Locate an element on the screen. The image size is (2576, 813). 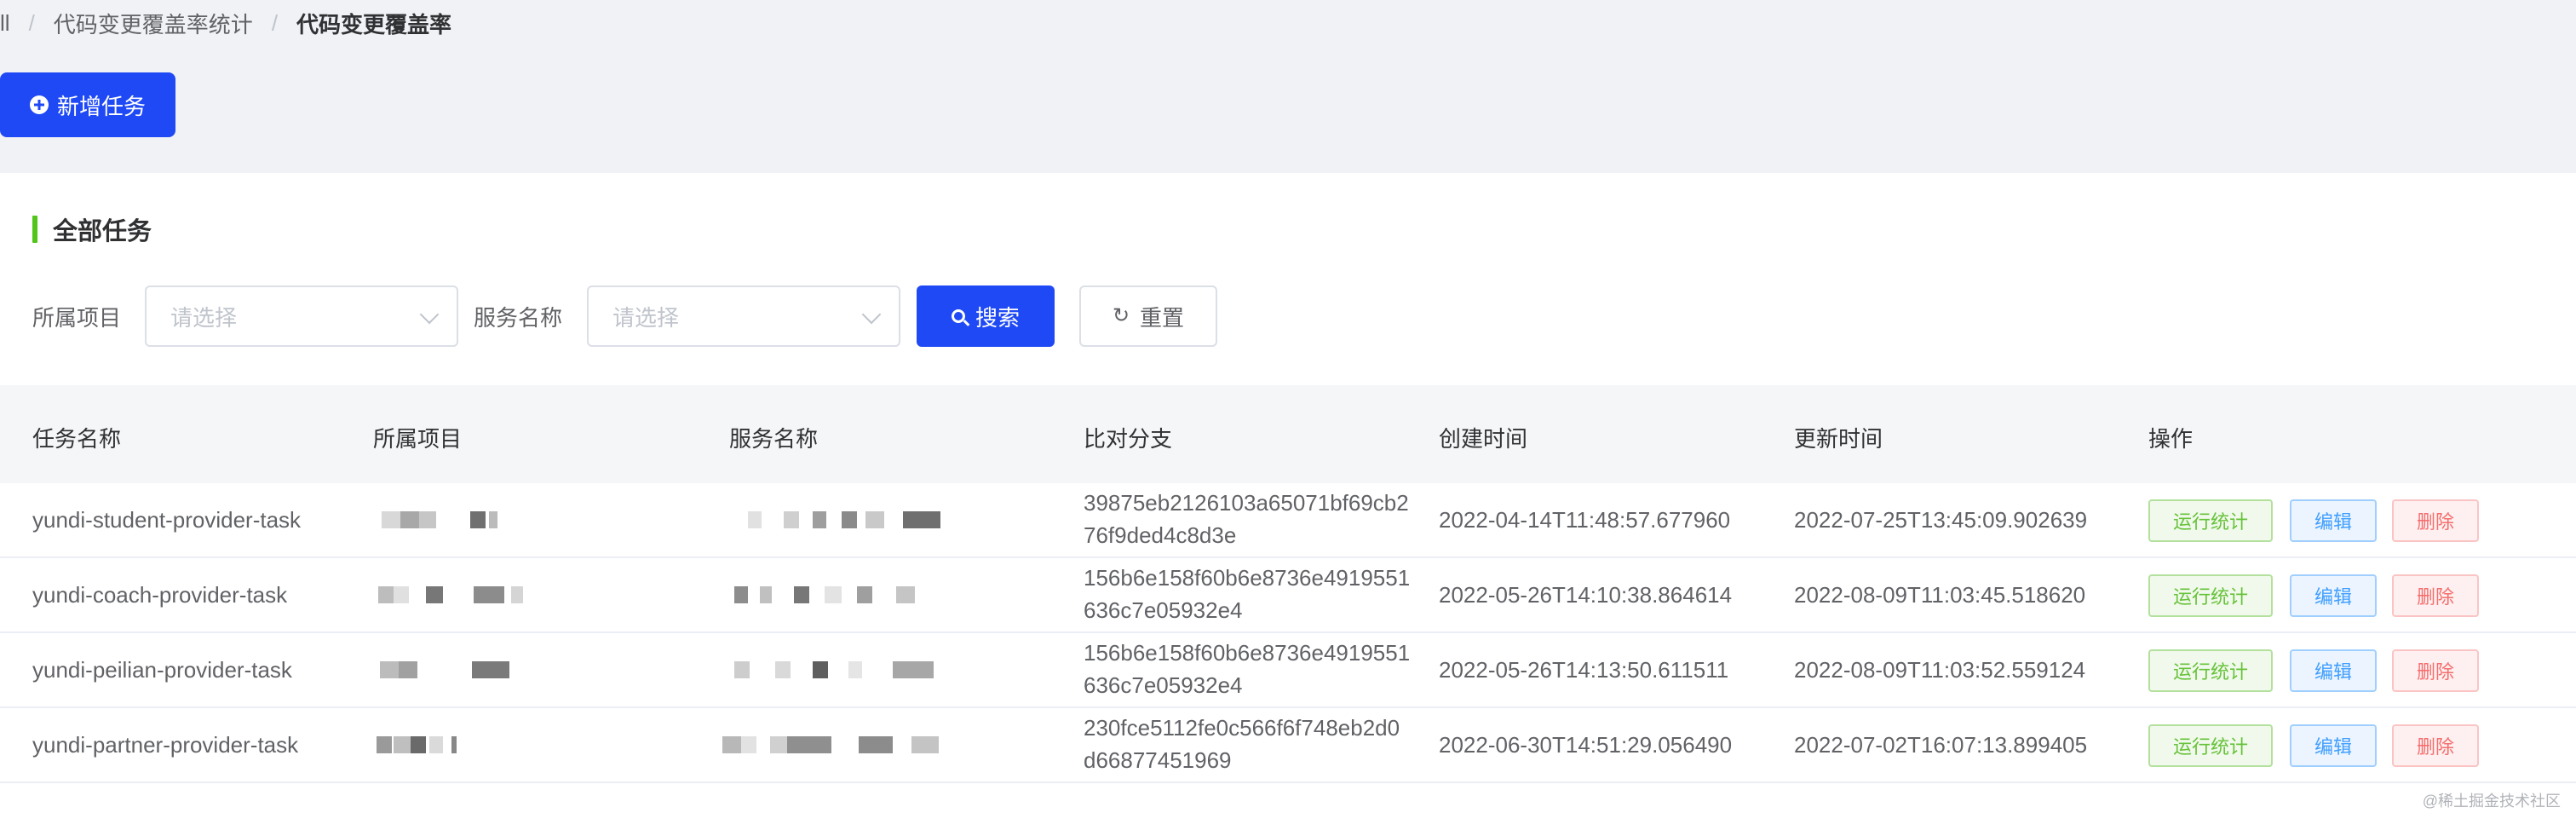
new-task-label: 新增任务 is located at coordinates (101, 106).